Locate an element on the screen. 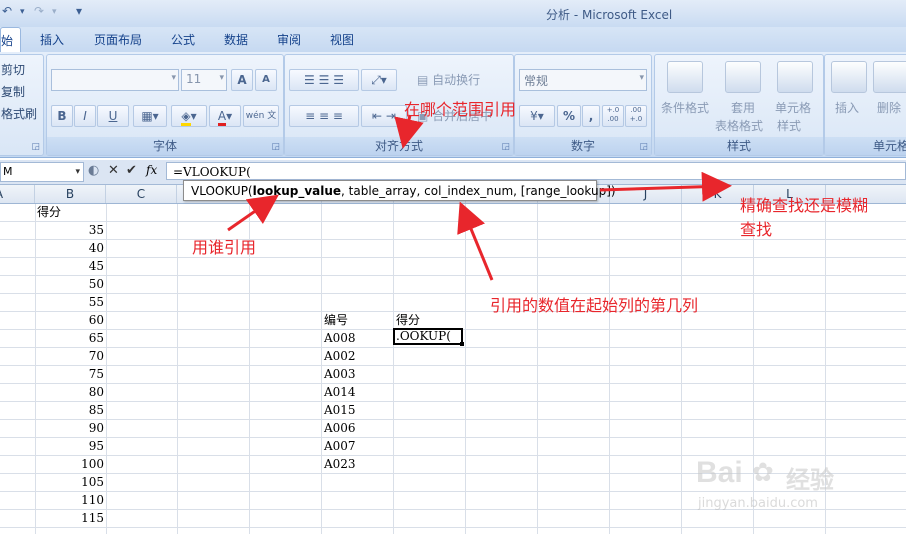  annotation-column: 引用的数值在起始列的第几列 is located at coordinates (594, 305).